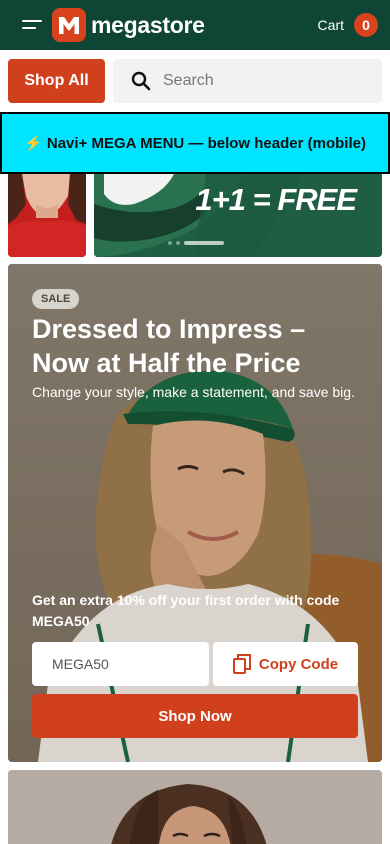  I want to click on cart-label: Cart, so click(330, 25).